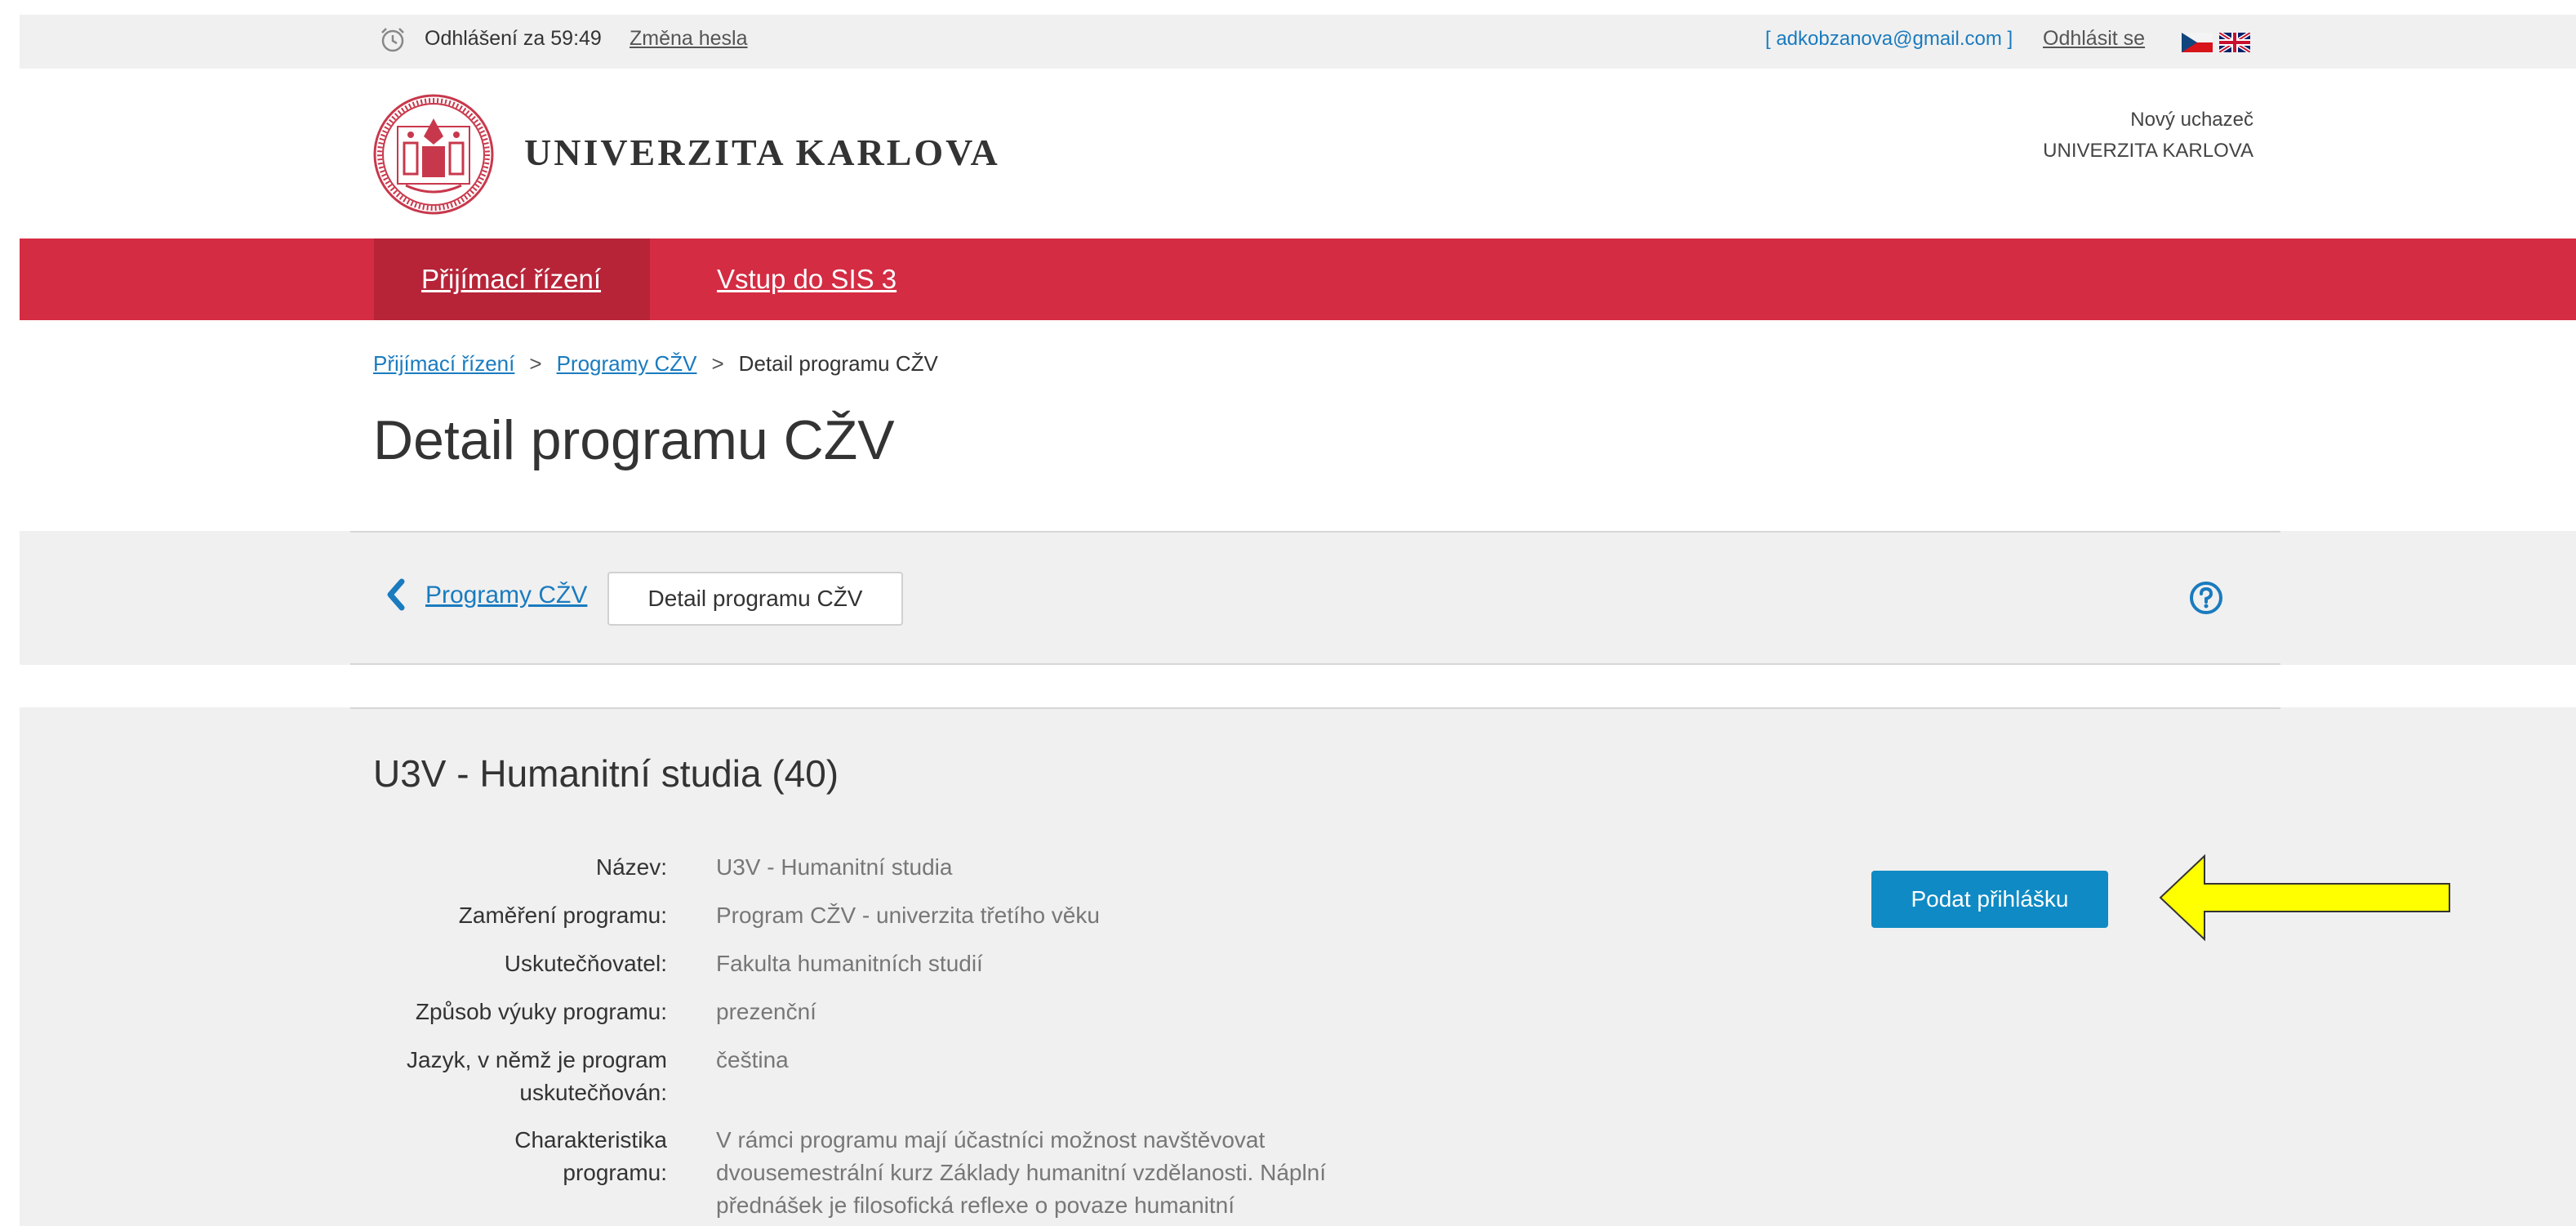  I want to click on page-title: Detail programu CŽV, so click(634, 440).